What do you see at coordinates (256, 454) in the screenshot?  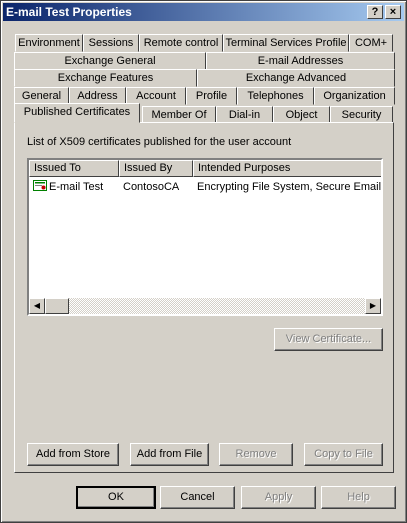 I see `remove-button: Remove` at bounding box center [256, 454].